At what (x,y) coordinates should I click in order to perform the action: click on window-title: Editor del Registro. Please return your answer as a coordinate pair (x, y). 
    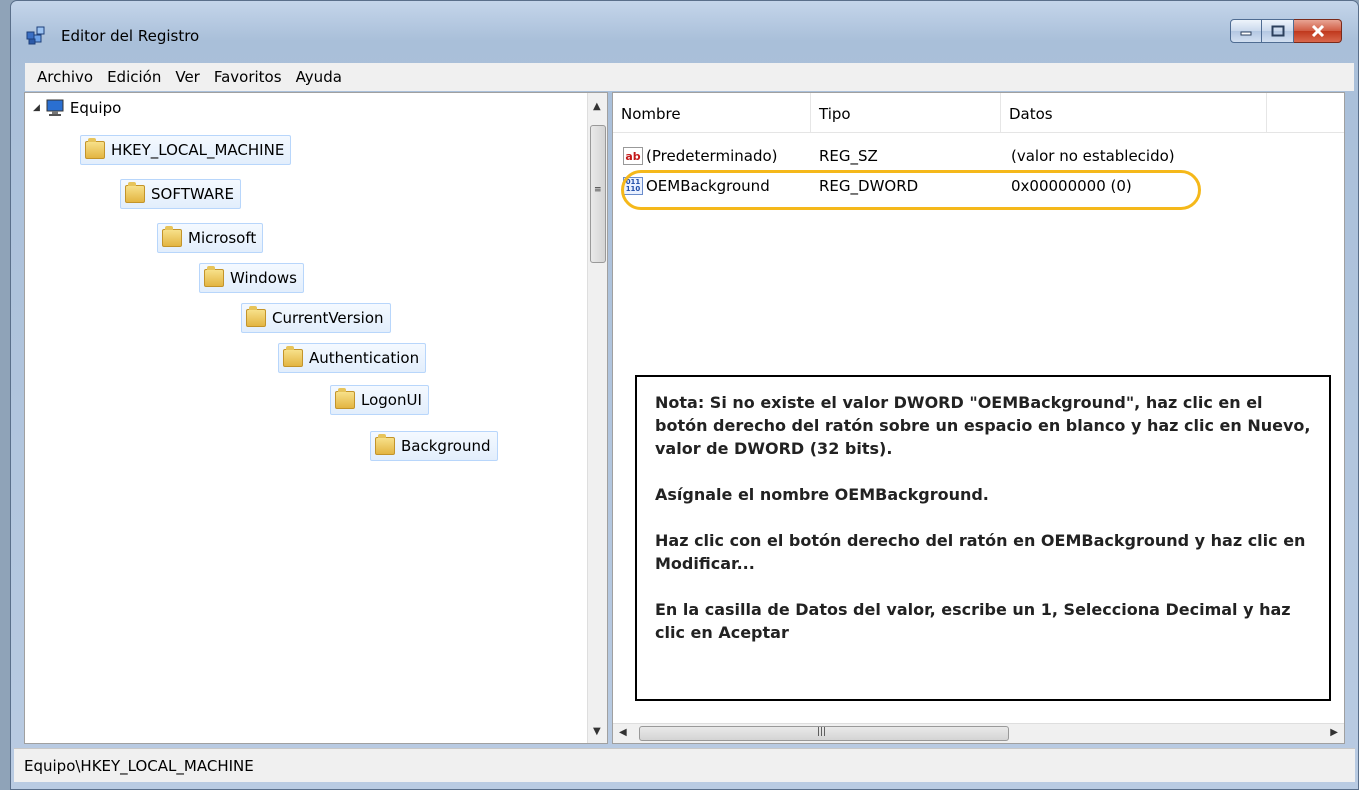
    Looking at the image, I should click on (130, 36).